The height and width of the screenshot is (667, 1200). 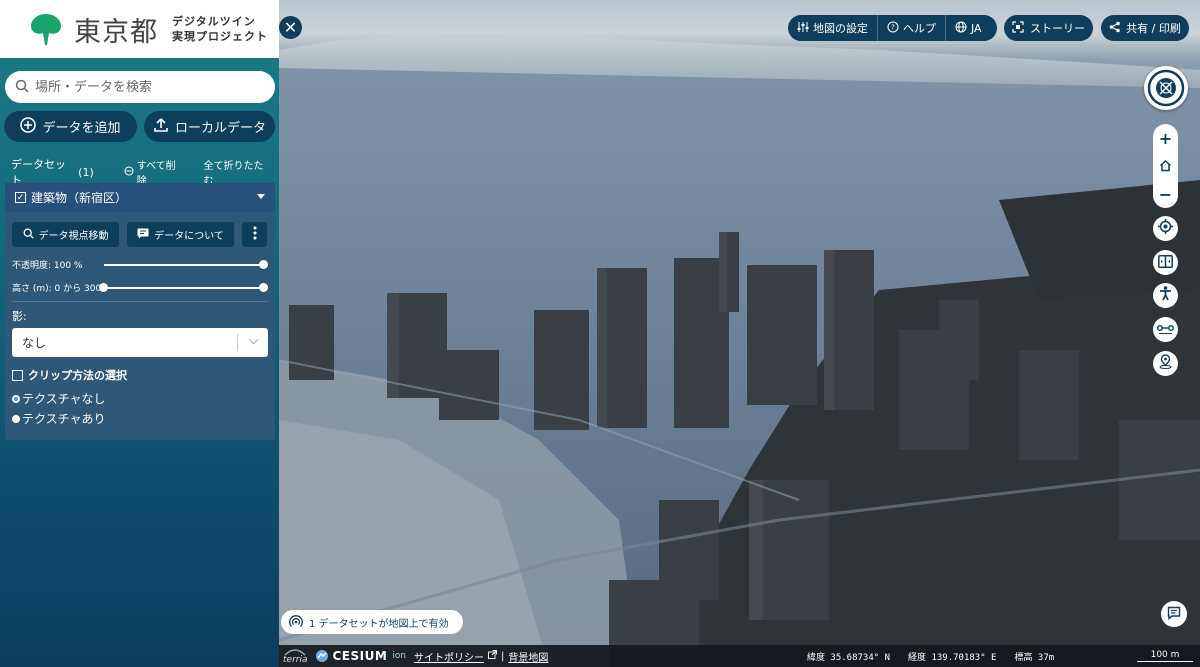 I want to click on person-icon, so click(x=1165, y=295).